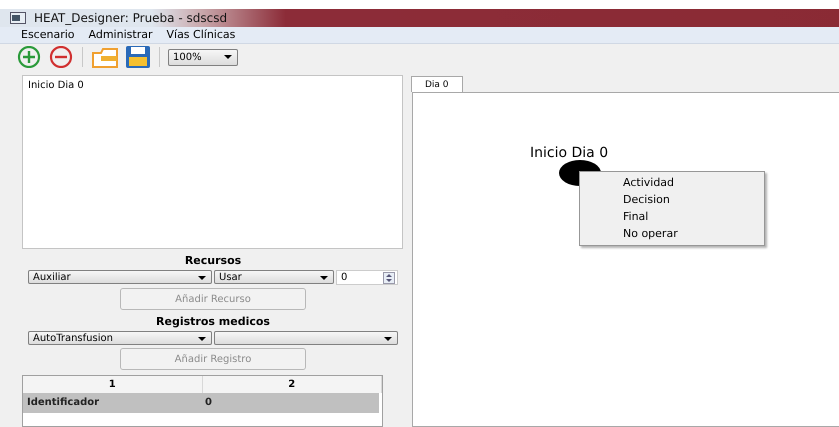 This screenshot has height=427, width=839. I want to click on menu-item: Administrar, so click(121, 35).